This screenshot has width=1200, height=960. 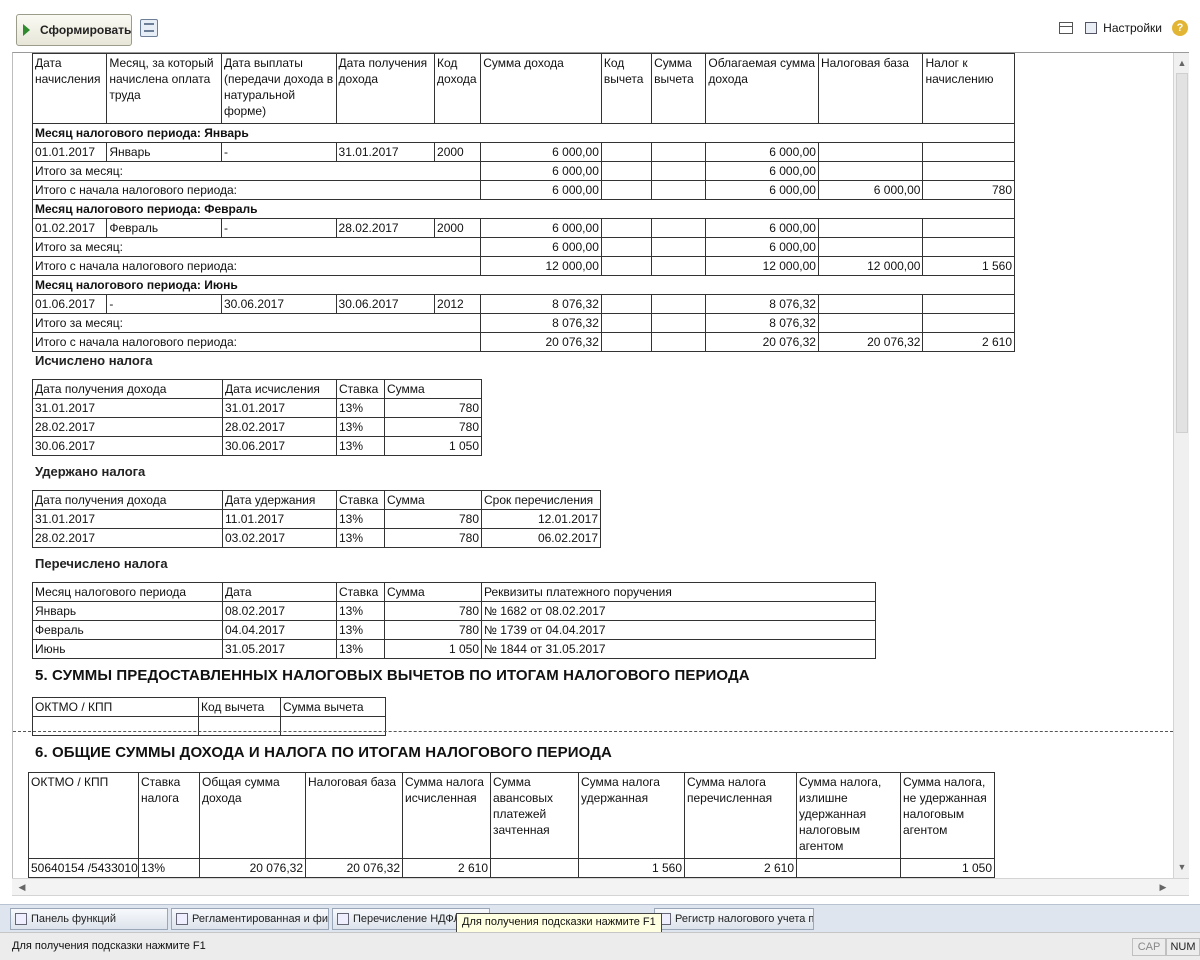 What do you see at coordinates (1180, 28) in the screenshot?
I see `help-icon: ?` at bounding box center [1180, 28].